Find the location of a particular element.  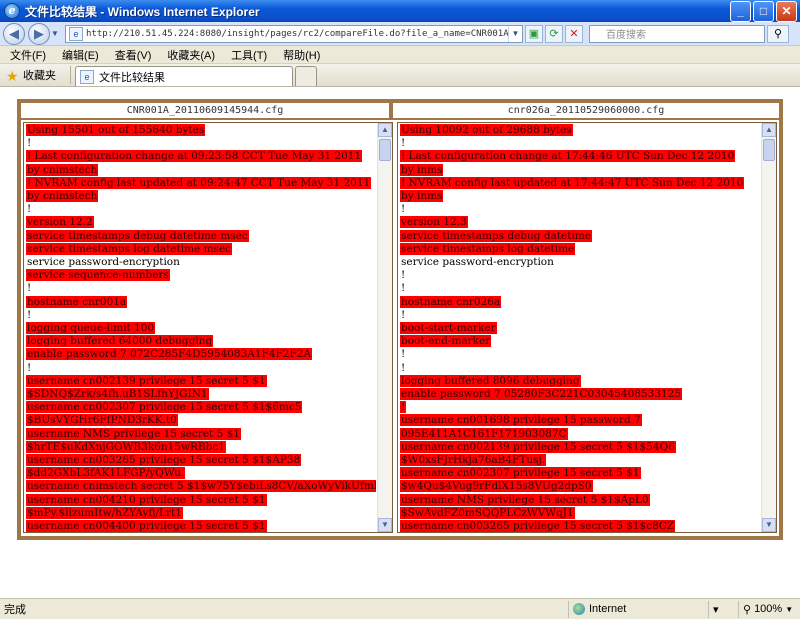

tab-compare-result: e 文件比较结果 is located at coordinates (184, 76).